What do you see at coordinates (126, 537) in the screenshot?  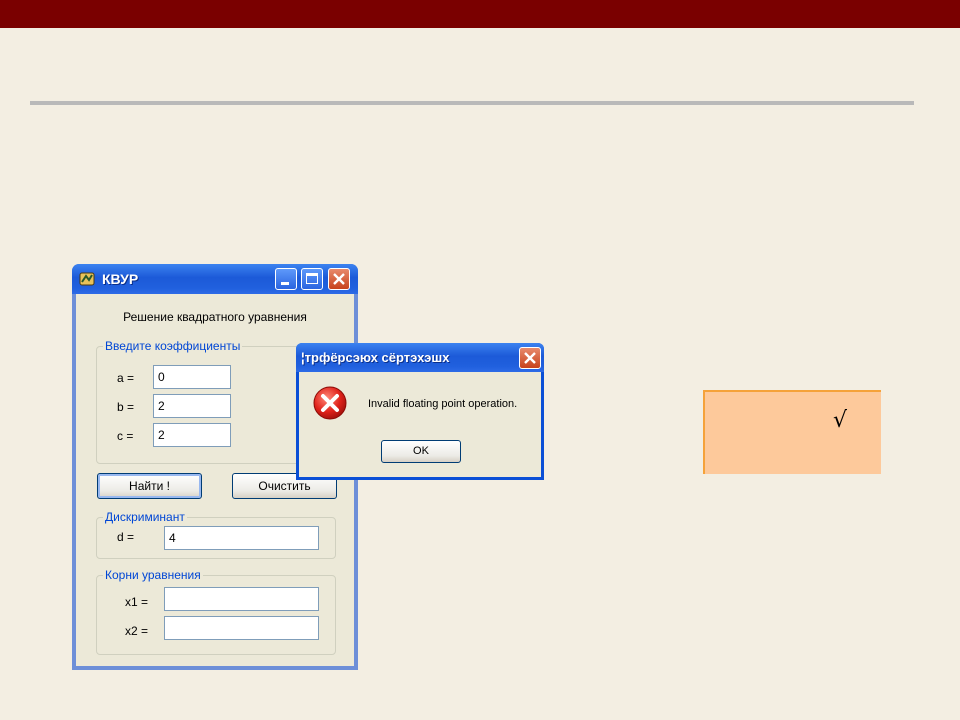 I see `d-label: d =` at bounding box center [126, 537].